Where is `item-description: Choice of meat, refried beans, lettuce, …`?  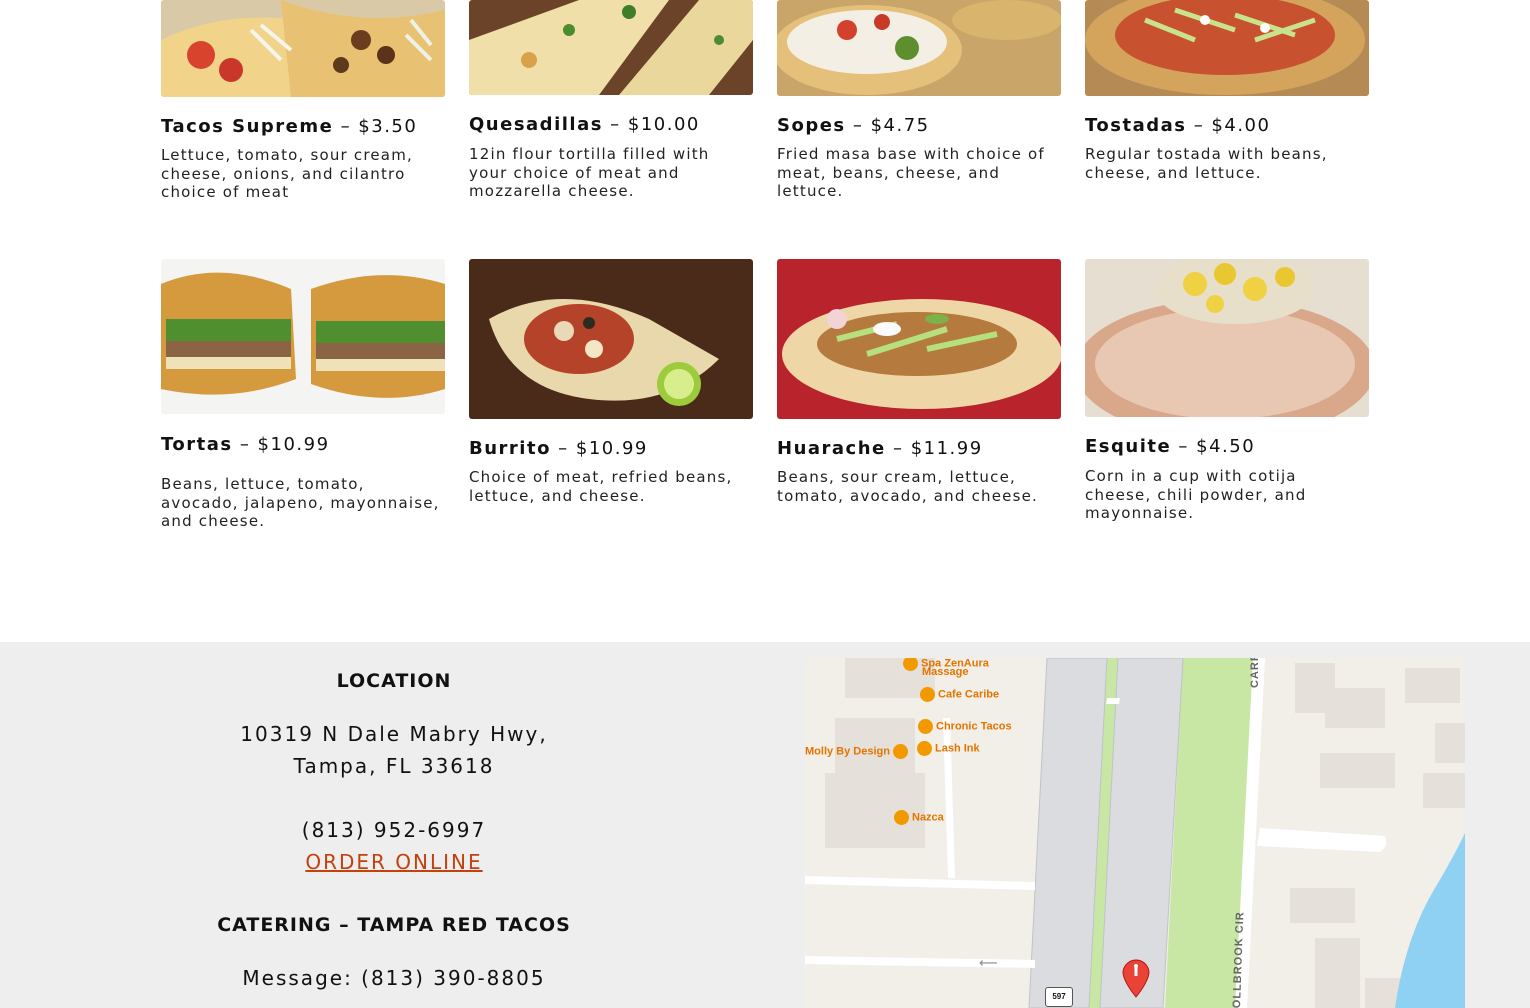
item-description: Choice of meat, refried beans, lettuce, … is located at coordinates (601, 486).